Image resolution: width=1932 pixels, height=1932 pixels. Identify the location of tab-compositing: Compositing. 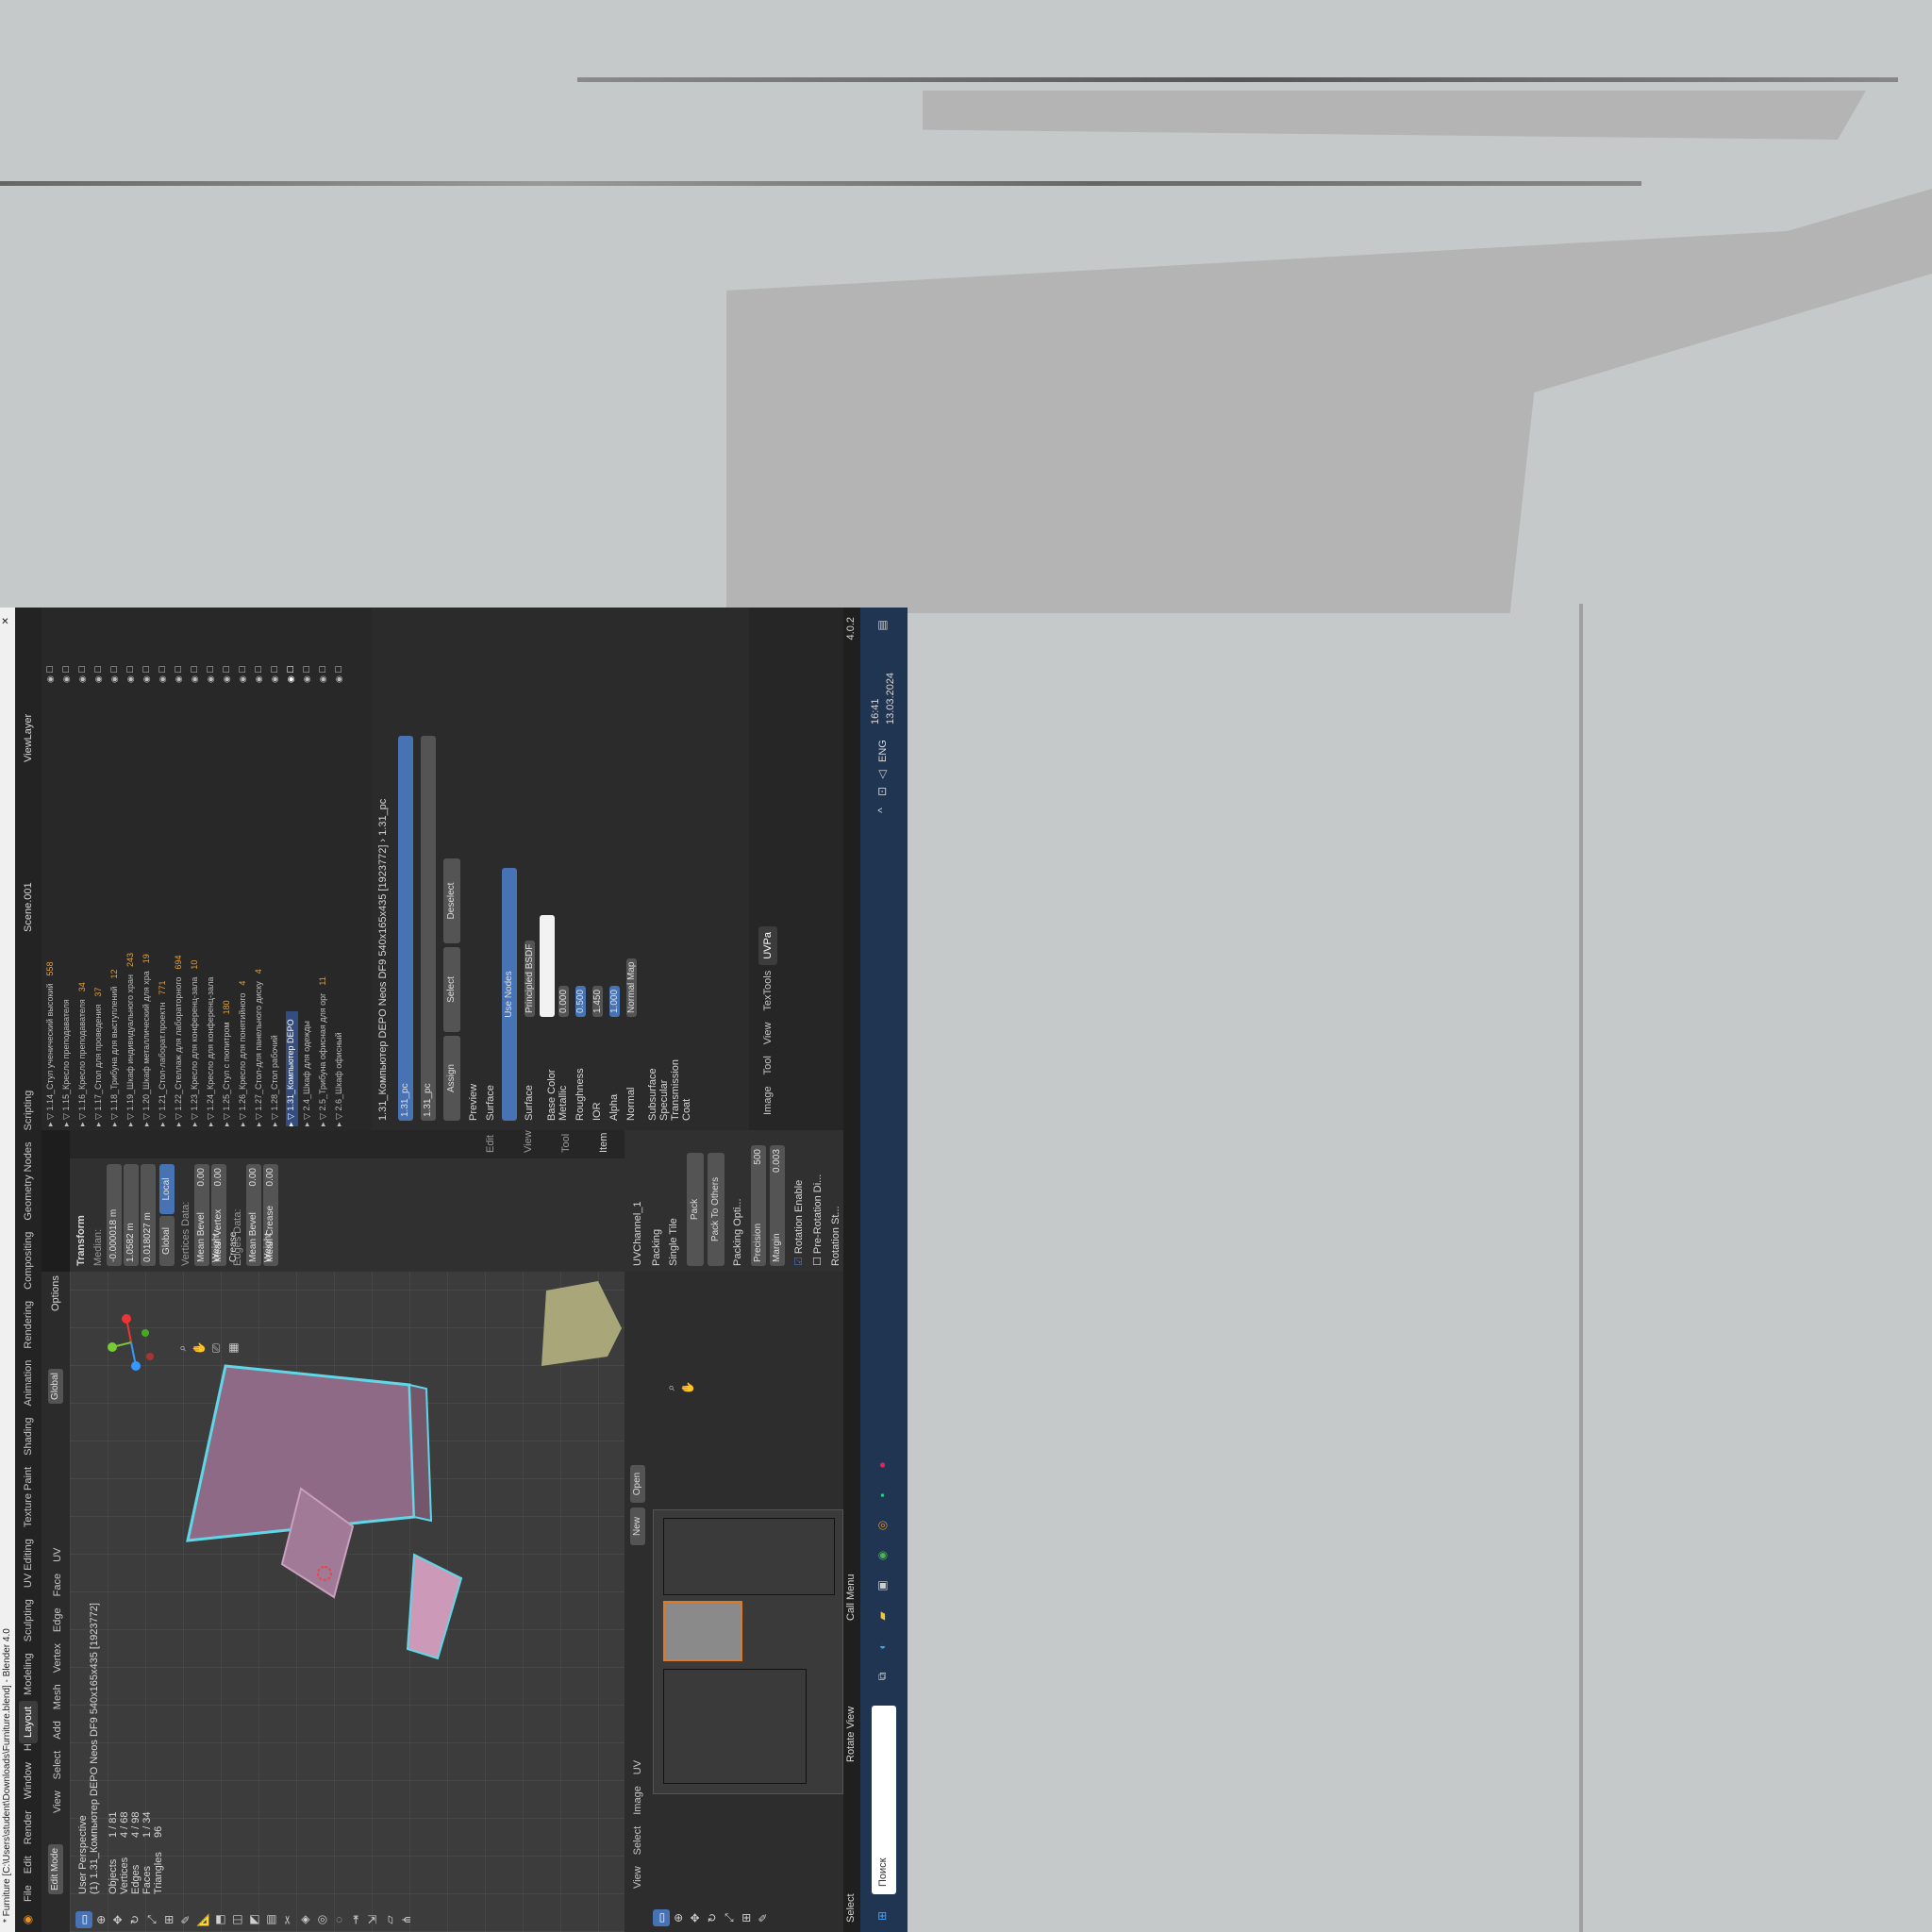
(29, 1260).